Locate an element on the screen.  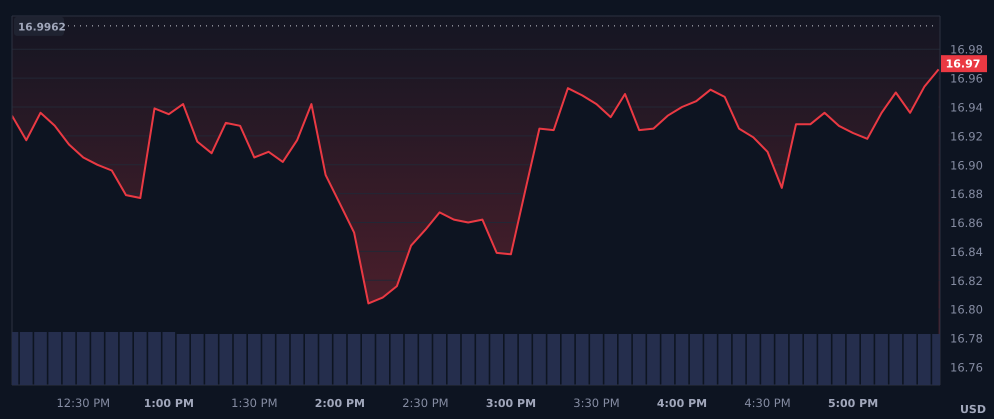
axis-label: 16.78 is located at coordinates (966, 339).